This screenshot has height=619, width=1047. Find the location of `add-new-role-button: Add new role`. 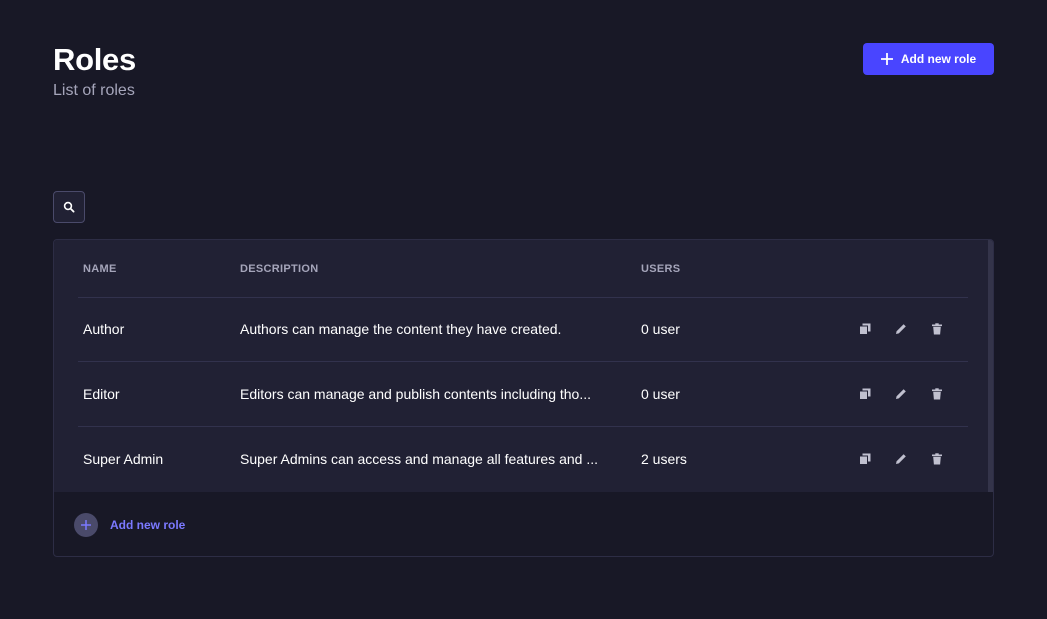

add-new-role-button: Add new role is located at coordinates (928, 59).